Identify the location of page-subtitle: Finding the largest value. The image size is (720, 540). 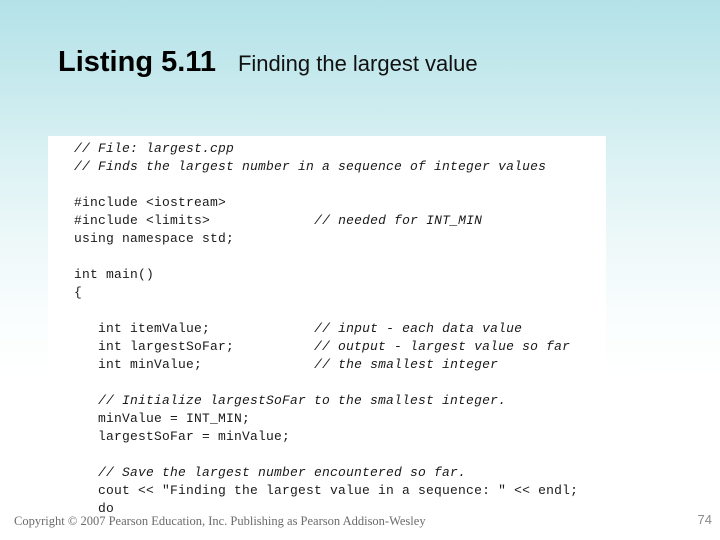
(357, 63).